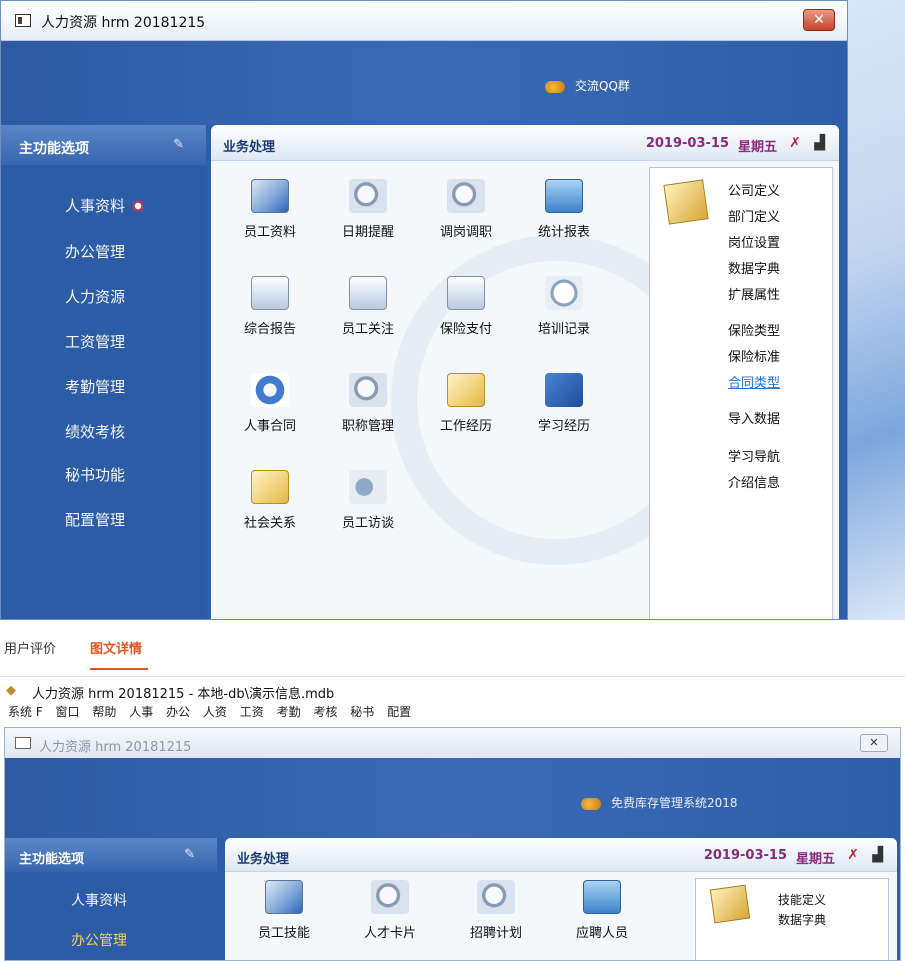 Image resolution: width=905 pixels, height=961 pixels. I want to click on tab-reviews: 用户评价, so click(30, 647).